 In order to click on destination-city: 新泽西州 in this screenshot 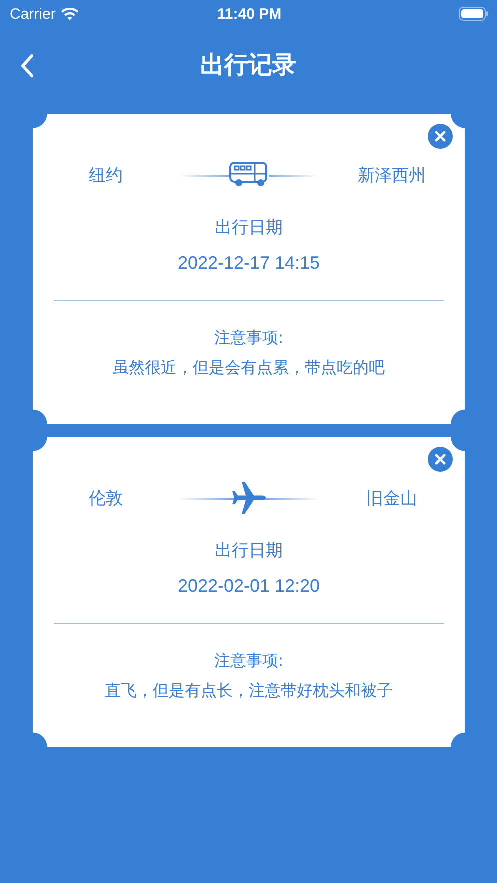, I will do `click(392, 175)`.